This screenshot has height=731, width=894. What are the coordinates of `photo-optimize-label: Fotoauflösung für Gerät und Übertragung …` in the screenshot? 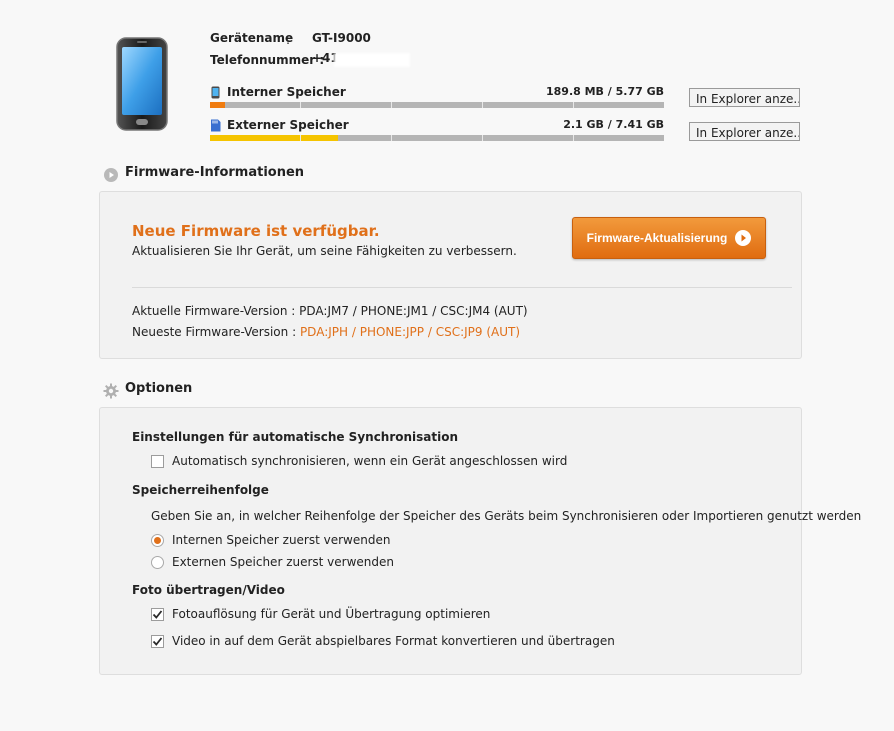 It's located at (331, 614).